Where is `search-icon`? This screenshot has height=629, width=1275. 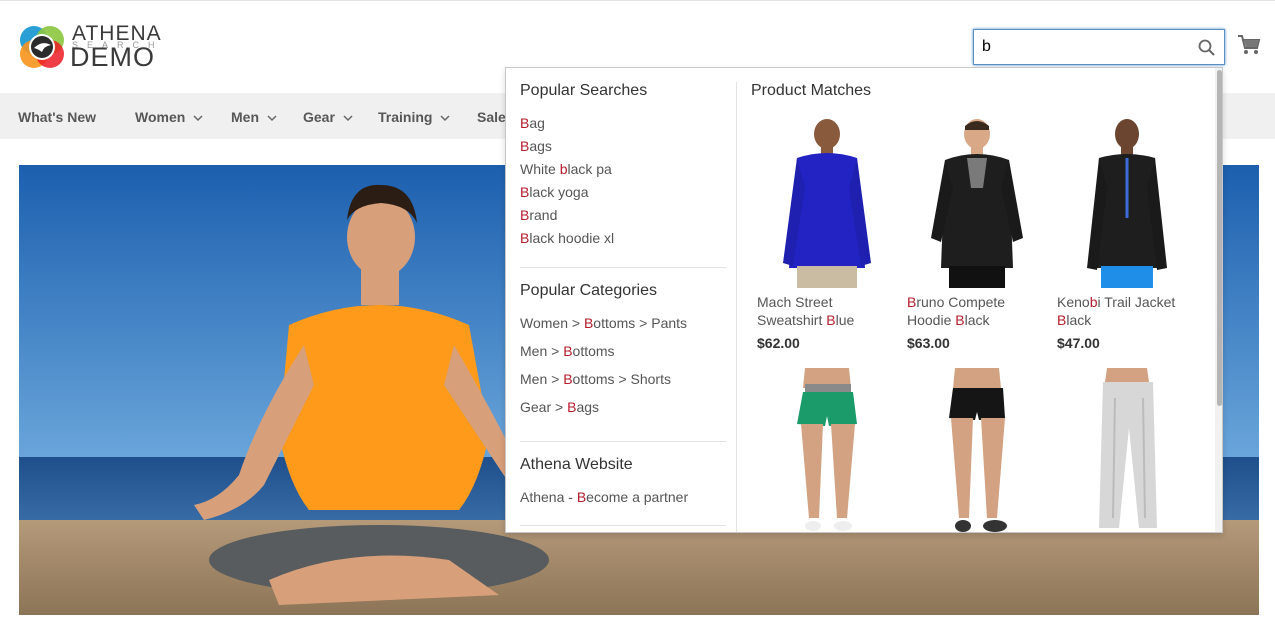
search-icon is located at coordinates (1207, 48).